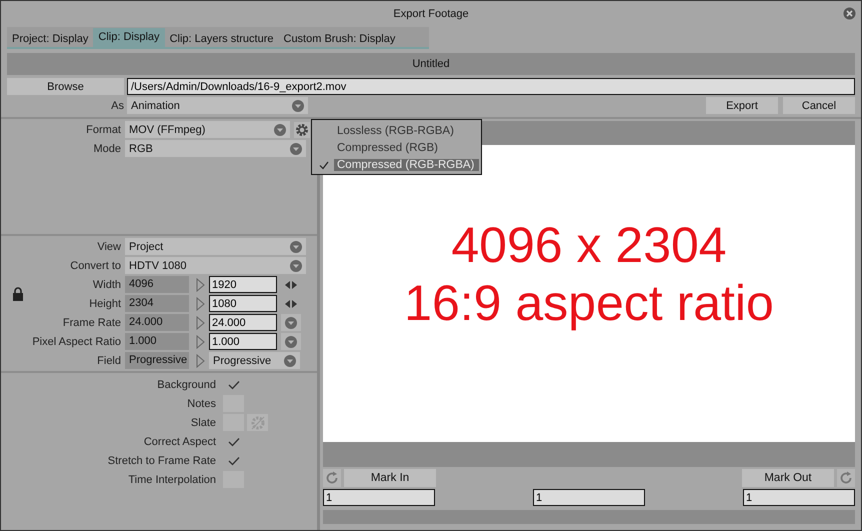  I want to click on source-value: 4096, so click(157, 284).